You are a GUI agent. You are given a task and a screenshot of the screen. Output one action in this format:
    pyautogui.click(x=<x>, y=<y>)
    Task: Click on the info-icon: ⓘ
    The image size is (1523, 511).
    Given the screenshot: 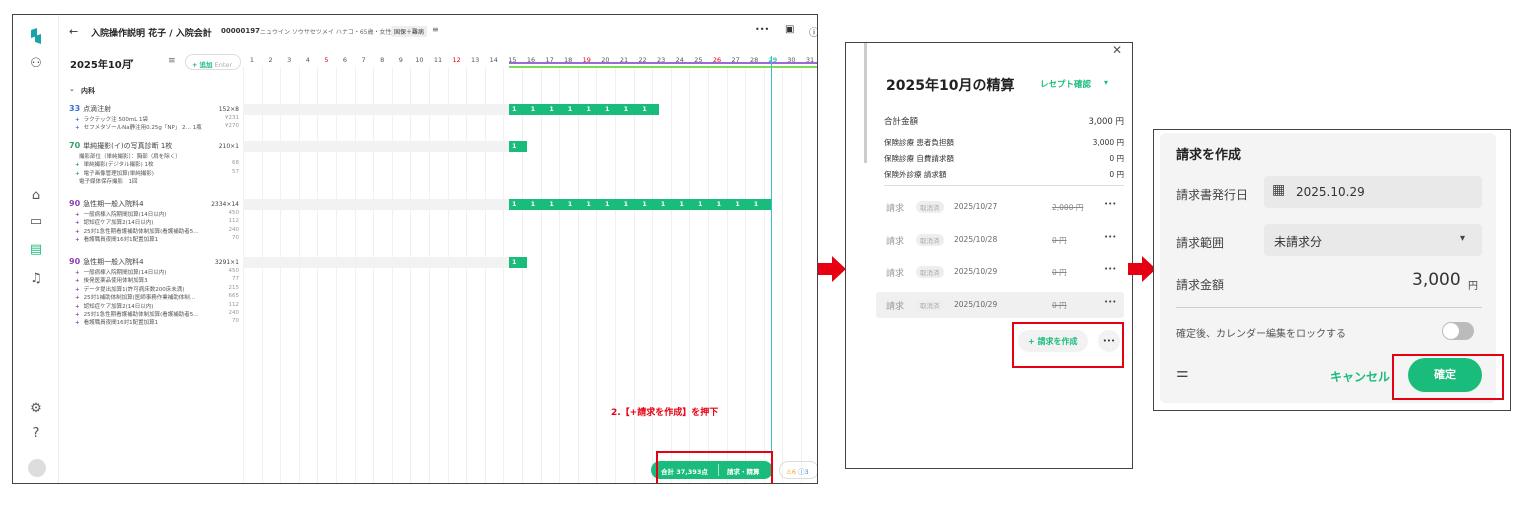 What is the action you would take?
    pyautogui.click(x=813, y=31)
    